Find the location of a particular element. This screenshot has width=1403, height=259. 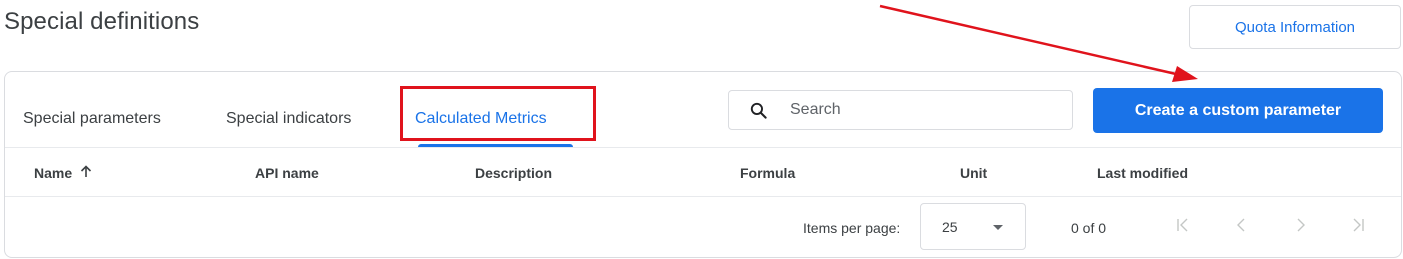

column-header-label: Name is located at coordinates (53, 173).